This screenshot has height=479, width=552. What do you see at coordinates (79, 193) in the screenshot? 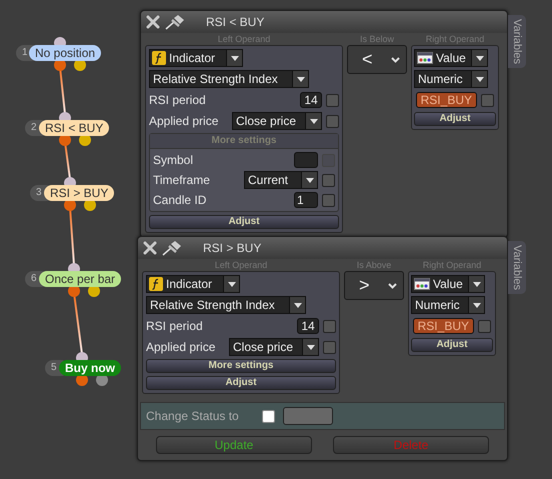
I see `node-label: RSI > BUY` at bounding box center [79, 193].